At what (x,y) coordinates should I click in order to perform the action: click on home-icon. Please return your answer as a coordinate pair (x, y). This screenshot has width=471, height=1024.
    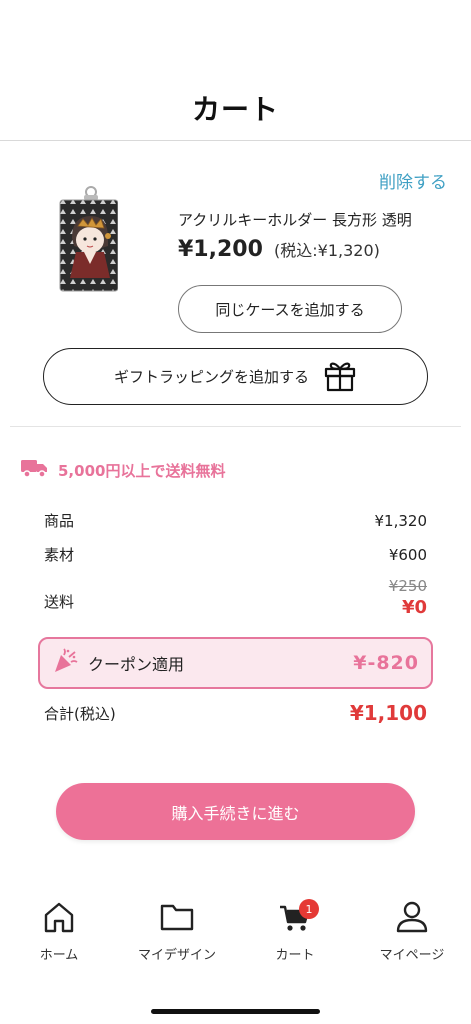
    Looking at the image, I should click on (59, 917).